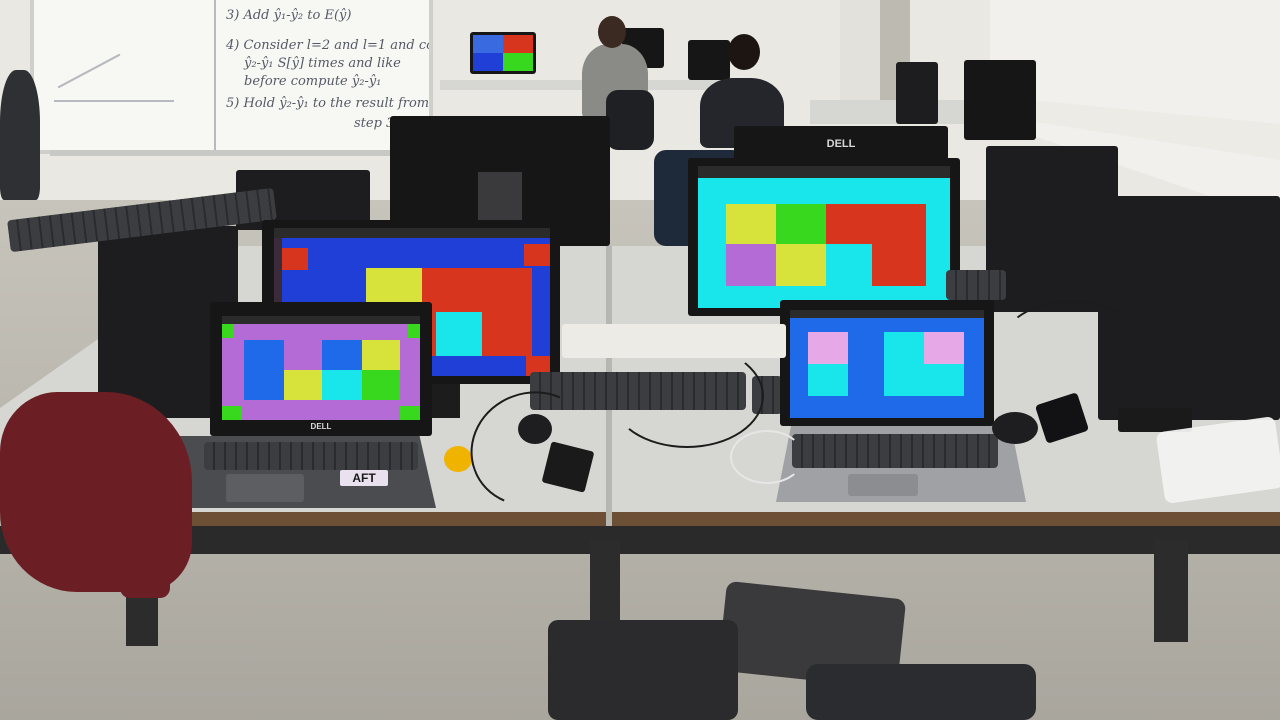 The height and width of the screenshot is (720, 1280). Describe the element at coordinates (289, 15) in the screenshot. I see `whiteboard-line-1: 3) Add ŷ₁-ŷ₂ to E(ŷ)` at that location.